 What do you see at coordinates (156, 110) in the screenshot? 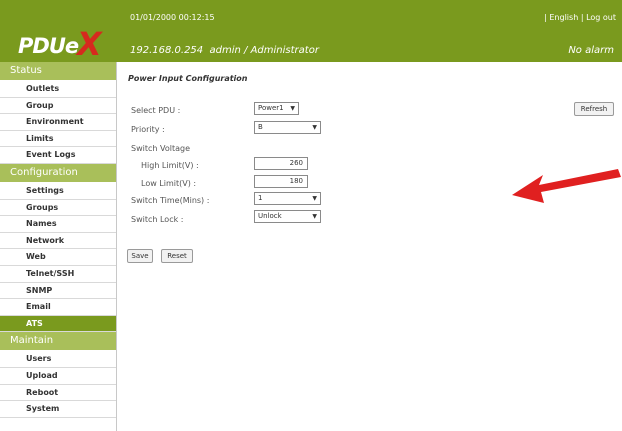
I see `select-pdu-label: Select PDU :` at bounding box center [156, 110].